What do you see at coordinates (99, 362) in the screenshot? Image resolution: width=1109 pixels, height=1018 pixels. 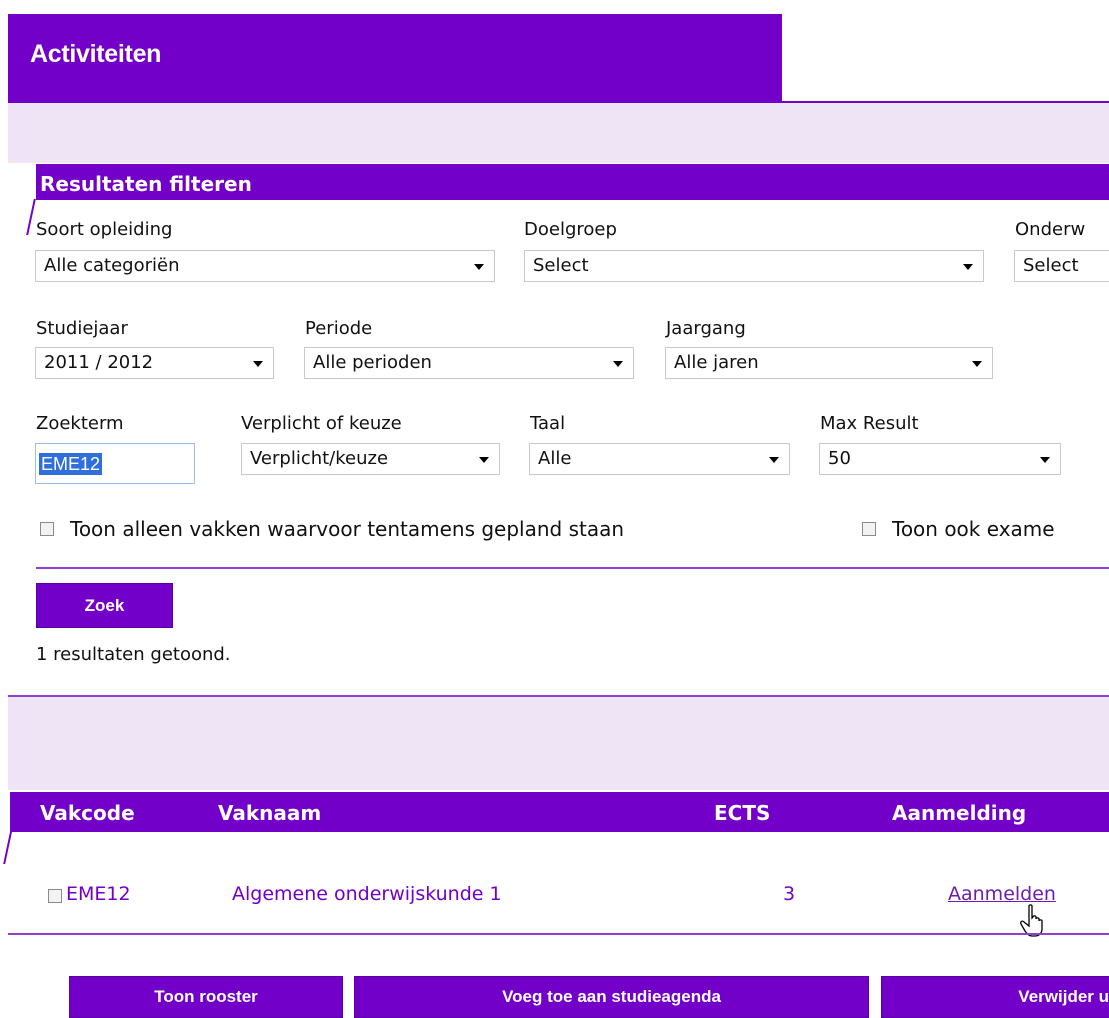 I see `studiejaar-value: 2011 / 2012` at bounding box center [99, 362].